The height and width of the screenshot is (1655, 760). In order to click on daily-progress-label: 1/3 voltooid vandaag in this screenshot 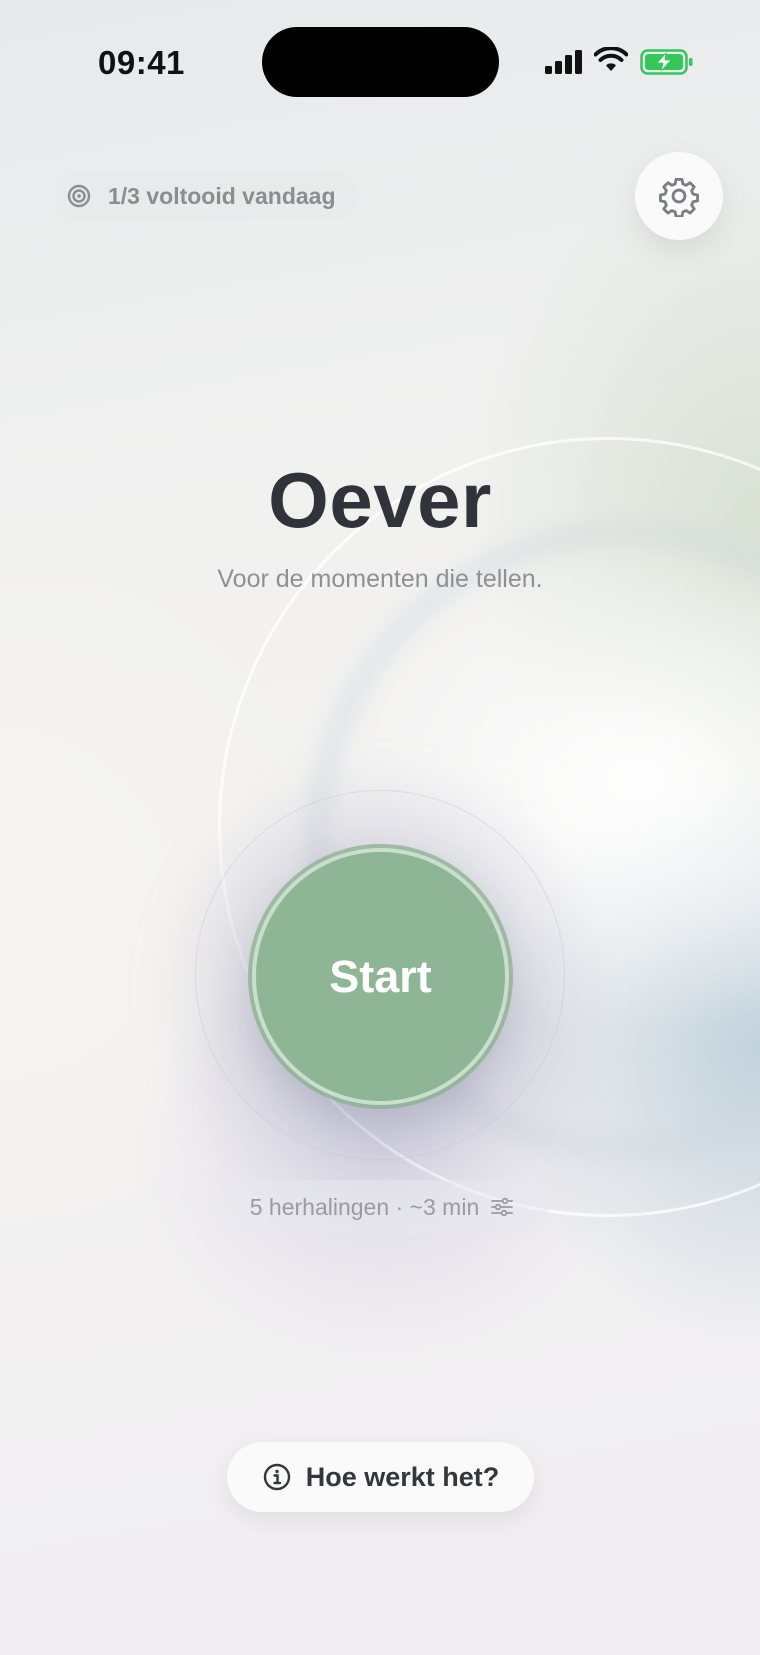, I will do `click(222, 195)`.